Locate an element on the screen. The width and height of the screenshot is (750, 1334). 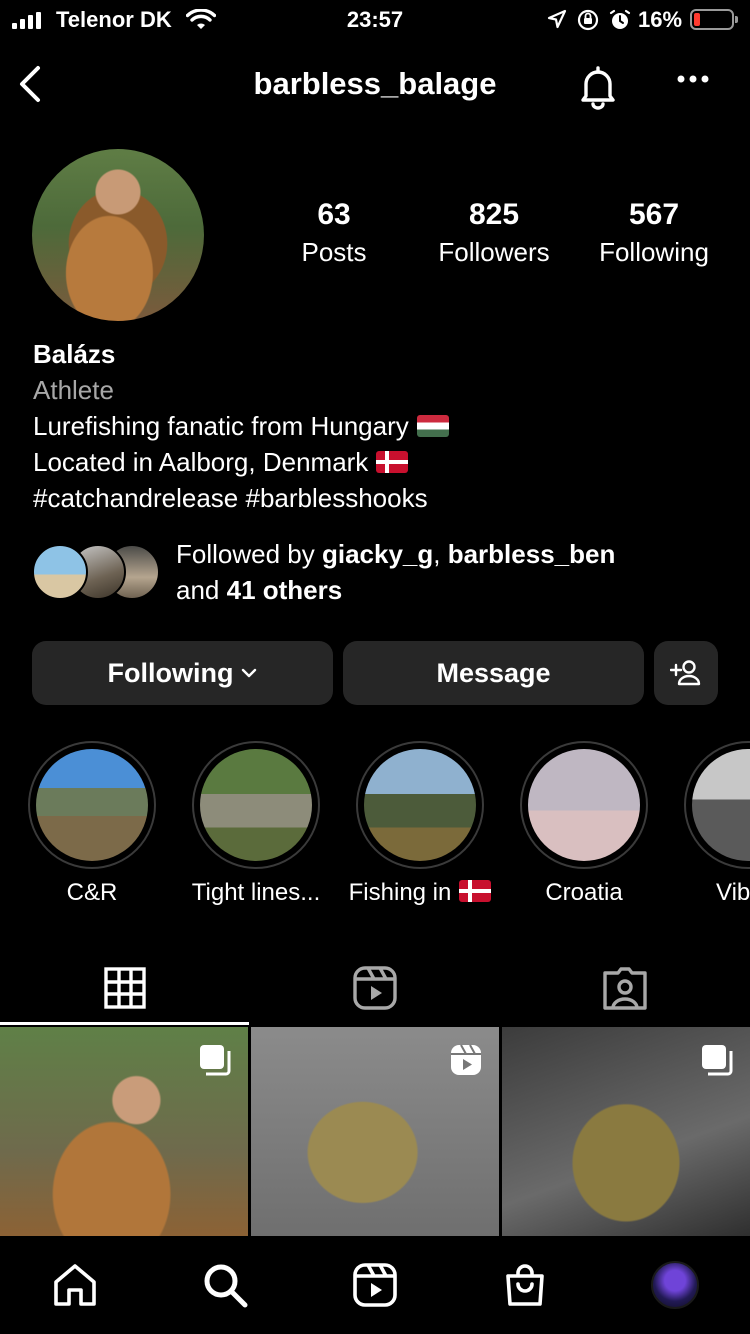
followers-label: Followers is located at coordinates (494, 252).